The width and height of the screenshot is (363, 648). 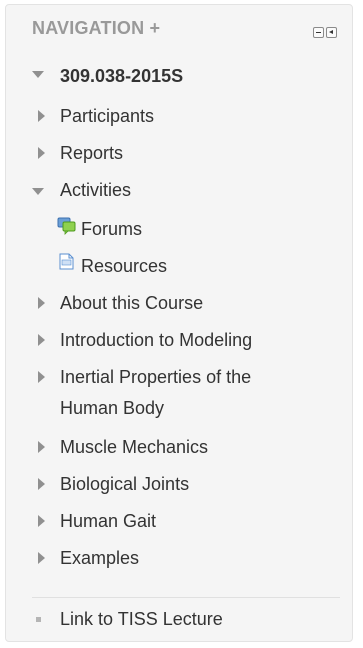 I want to click on divider, so click(x=186, y=597).